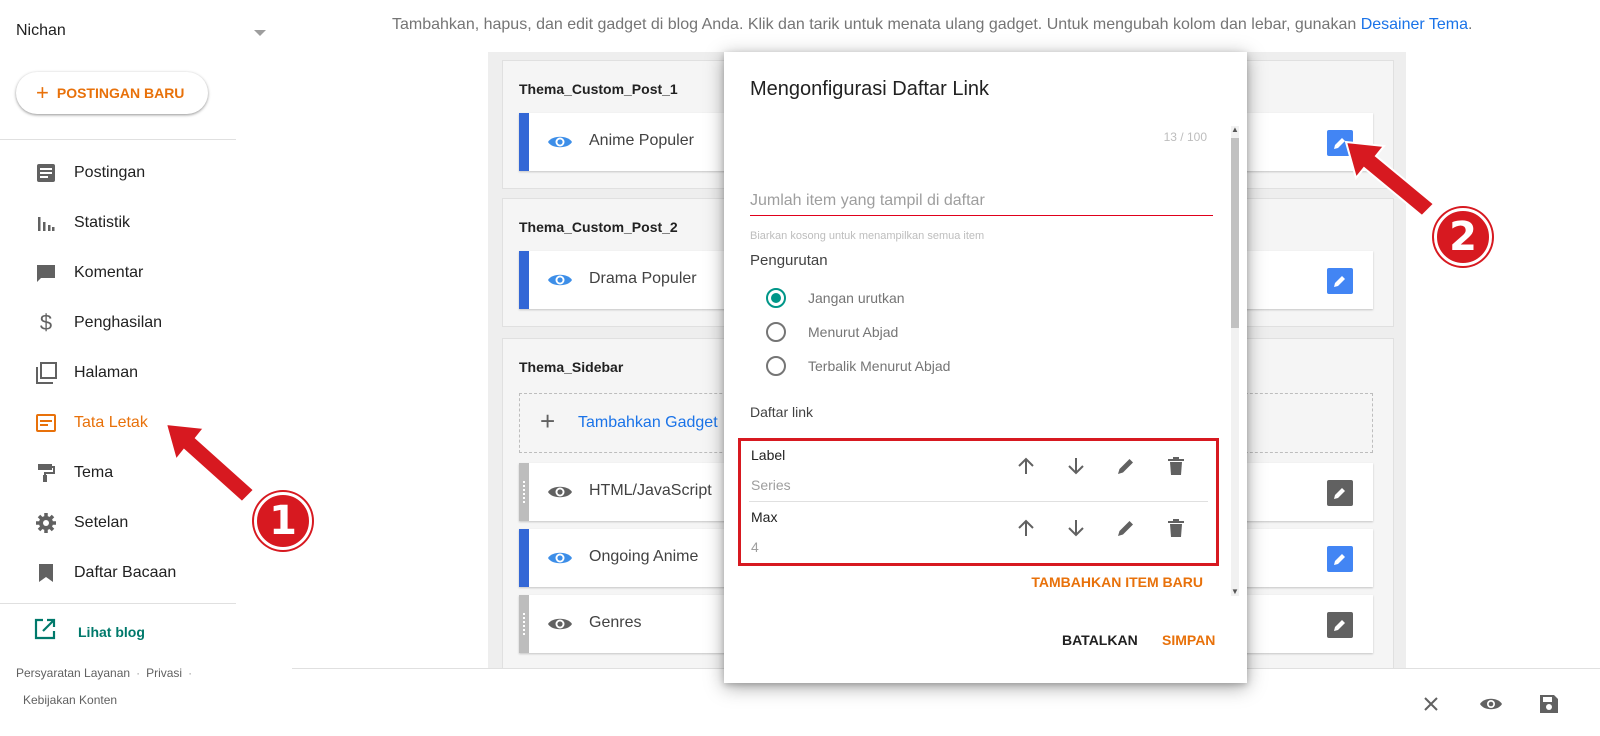 The width and height of the screenshot is (1600, 736). I want to click on sidebar-item-postingan: Postingan, so click(118, 173).